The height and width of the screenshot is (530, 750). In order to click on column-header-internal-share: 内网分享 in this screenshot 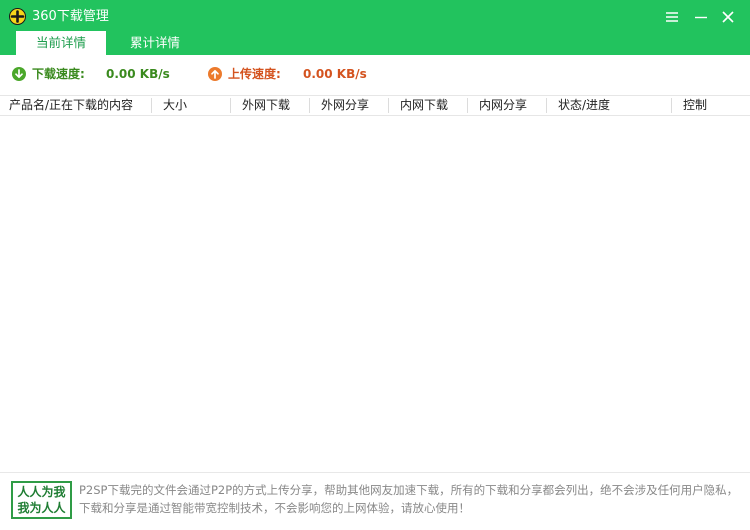, I will do `click(507, 105)`.